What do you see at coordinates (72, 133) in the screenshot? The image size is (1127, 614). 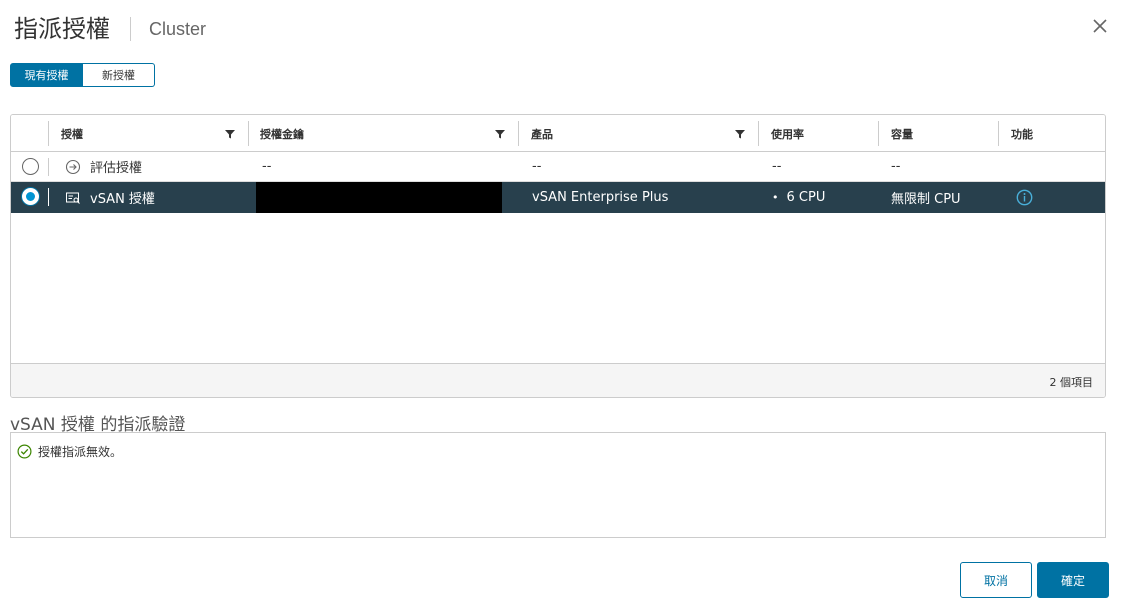 I see `column-header-license: 授權` at bounding box center [72, 133].